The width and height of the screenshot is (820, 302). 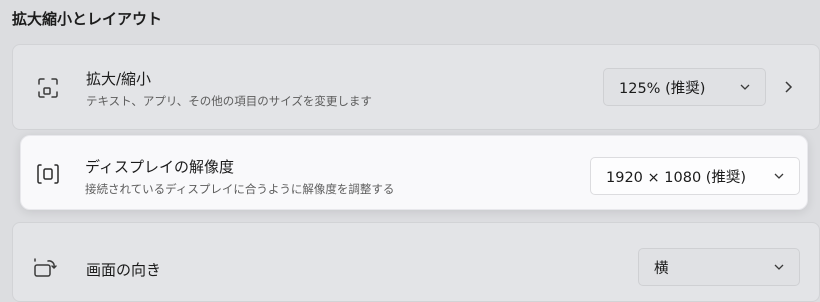 What do you see at coordinates (661, 268) in the screenshot?
I see `orientation-dropdown-value: 横` at bounding box center [661, 268].